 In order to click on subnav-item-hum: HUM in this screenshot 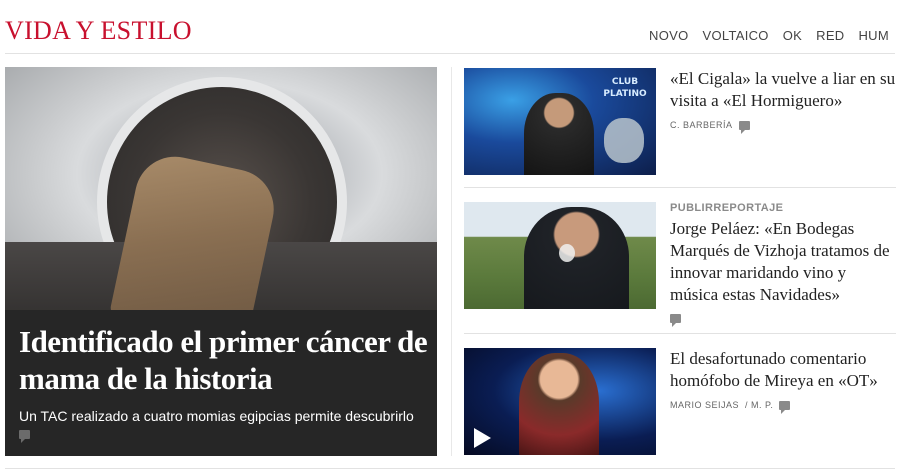, I will do `click(873, 35)`.